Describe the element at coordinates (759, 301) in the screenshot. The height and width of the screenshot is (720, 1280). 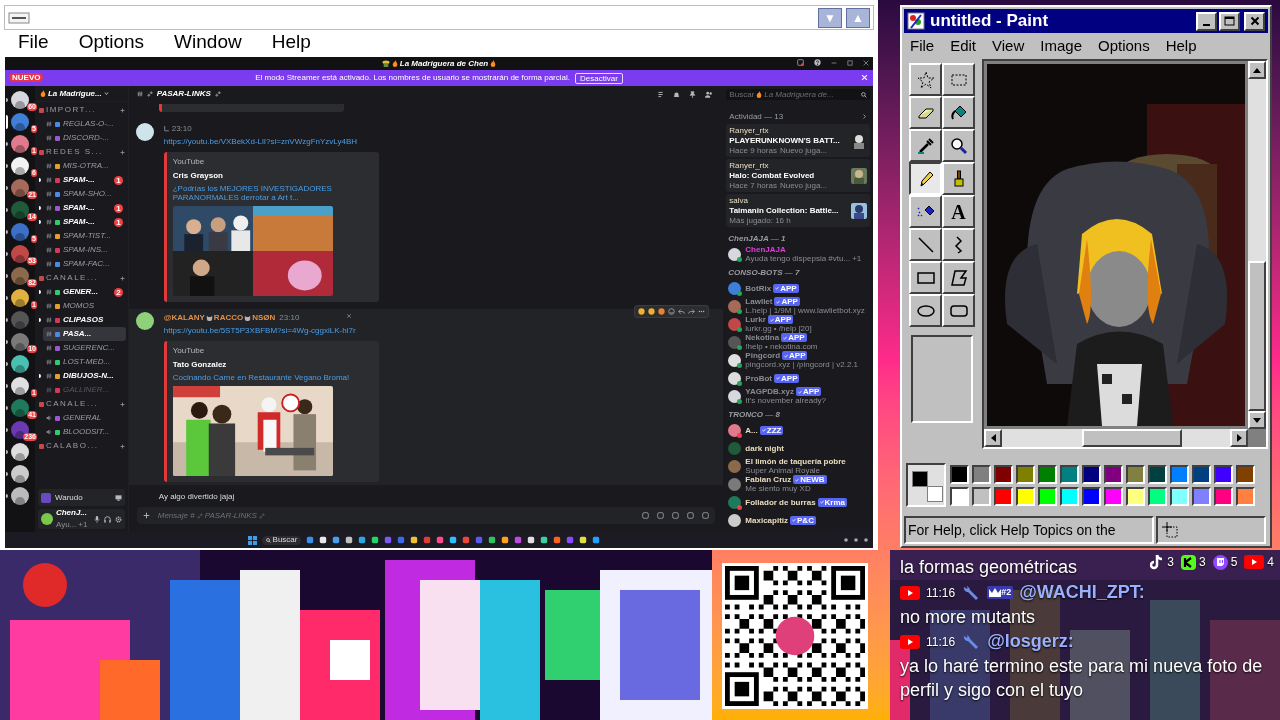
I see `member-name: Lawliet` at that location.